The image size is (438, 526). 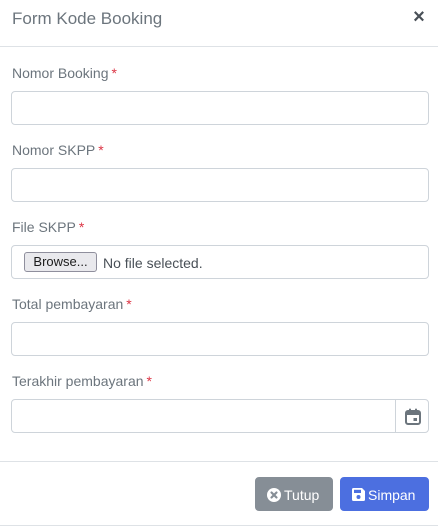 I want to click on terakhir-pembayaran-label: Terakhir pembayaran *, so click(x=82, y=381).